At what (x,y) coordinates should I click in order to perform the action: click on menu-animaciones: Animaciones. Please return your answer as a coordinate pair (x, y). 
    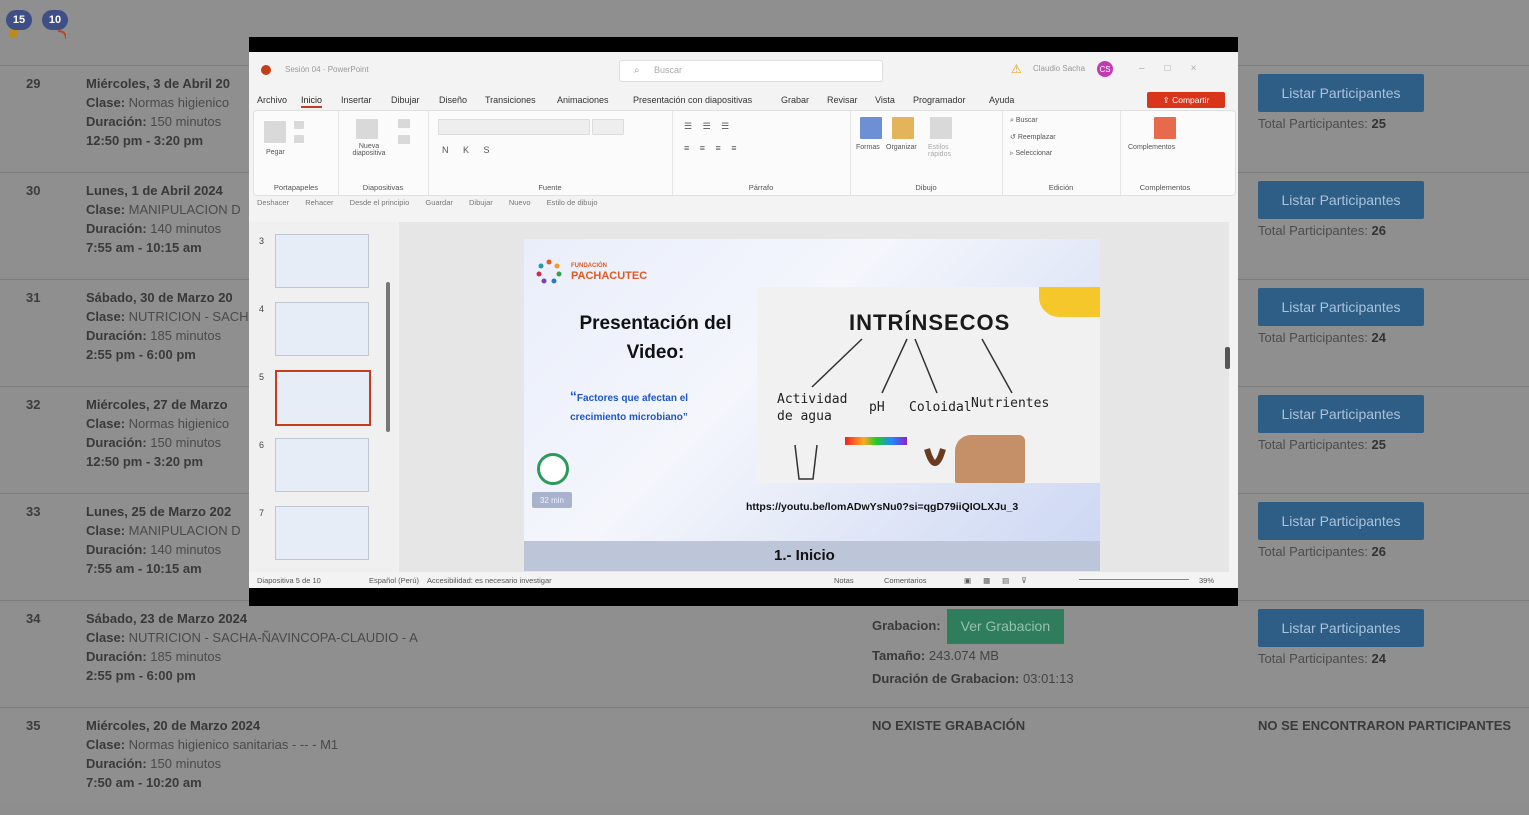
    Looking at the image, I should click on (583, 100).